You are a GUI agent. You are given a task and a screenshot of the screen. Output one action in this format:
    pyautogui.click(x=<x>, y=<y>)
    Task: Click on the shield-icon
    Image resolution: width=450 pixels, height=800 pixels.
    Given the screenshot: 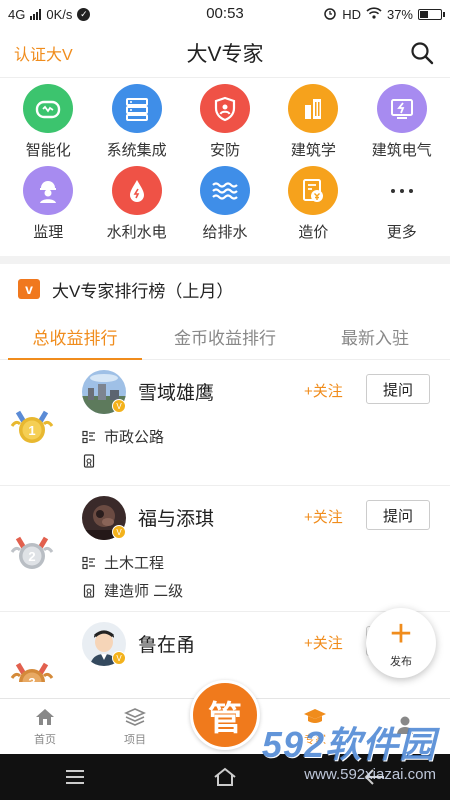 What is the action you would take?
    pyautogui.click(x=224, y=108)
    